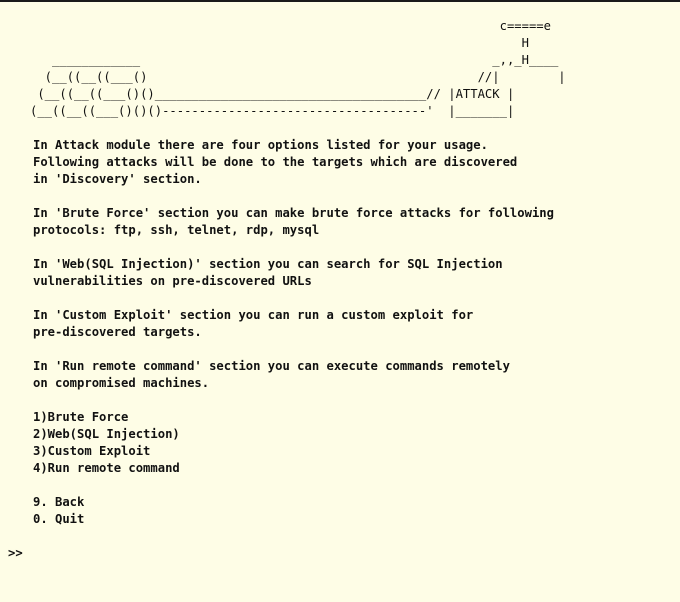 The image size is (680, 602). I want to click on menu-option-brute-force: 1)Brute Force, so click(344, 417).